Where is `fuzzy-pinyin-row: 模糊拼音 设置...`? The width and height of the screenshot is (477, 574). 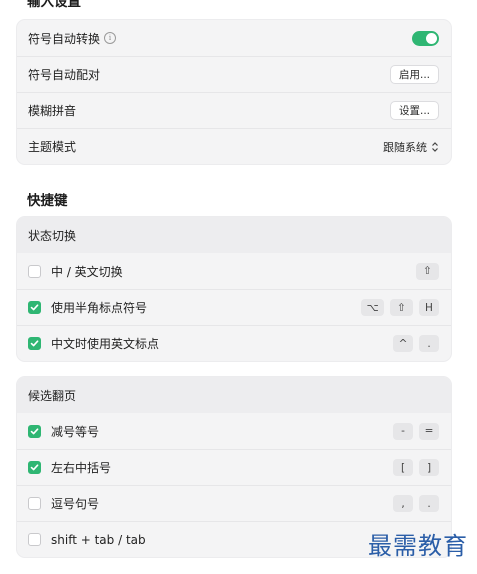 fuzzy-pinyin-row: 模糊拼音 设置... is located at coordinates (234, 110).